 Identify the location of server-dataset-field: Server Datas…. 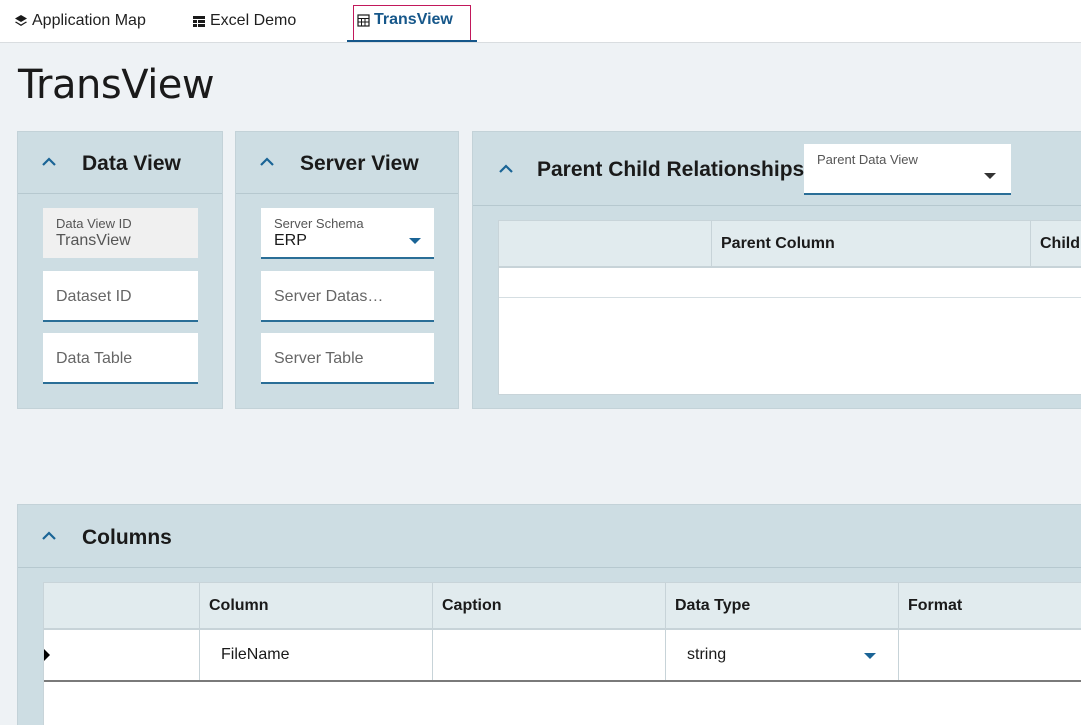
(347, 296).